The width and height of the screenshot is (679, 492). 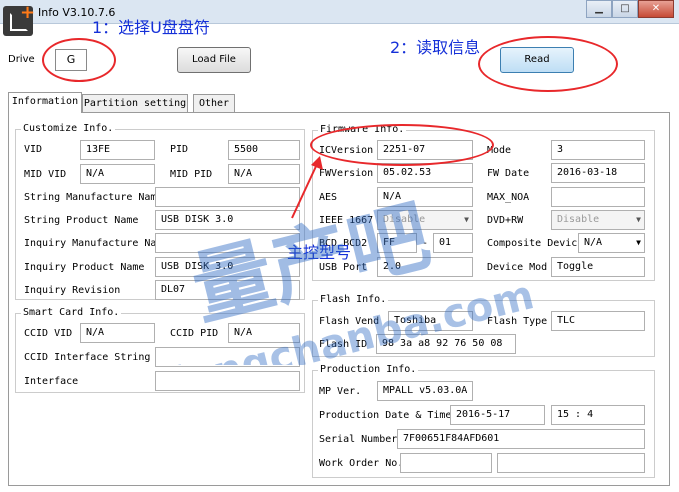 I want to click on bcd2-field: 01, so click(x=453, y=243).